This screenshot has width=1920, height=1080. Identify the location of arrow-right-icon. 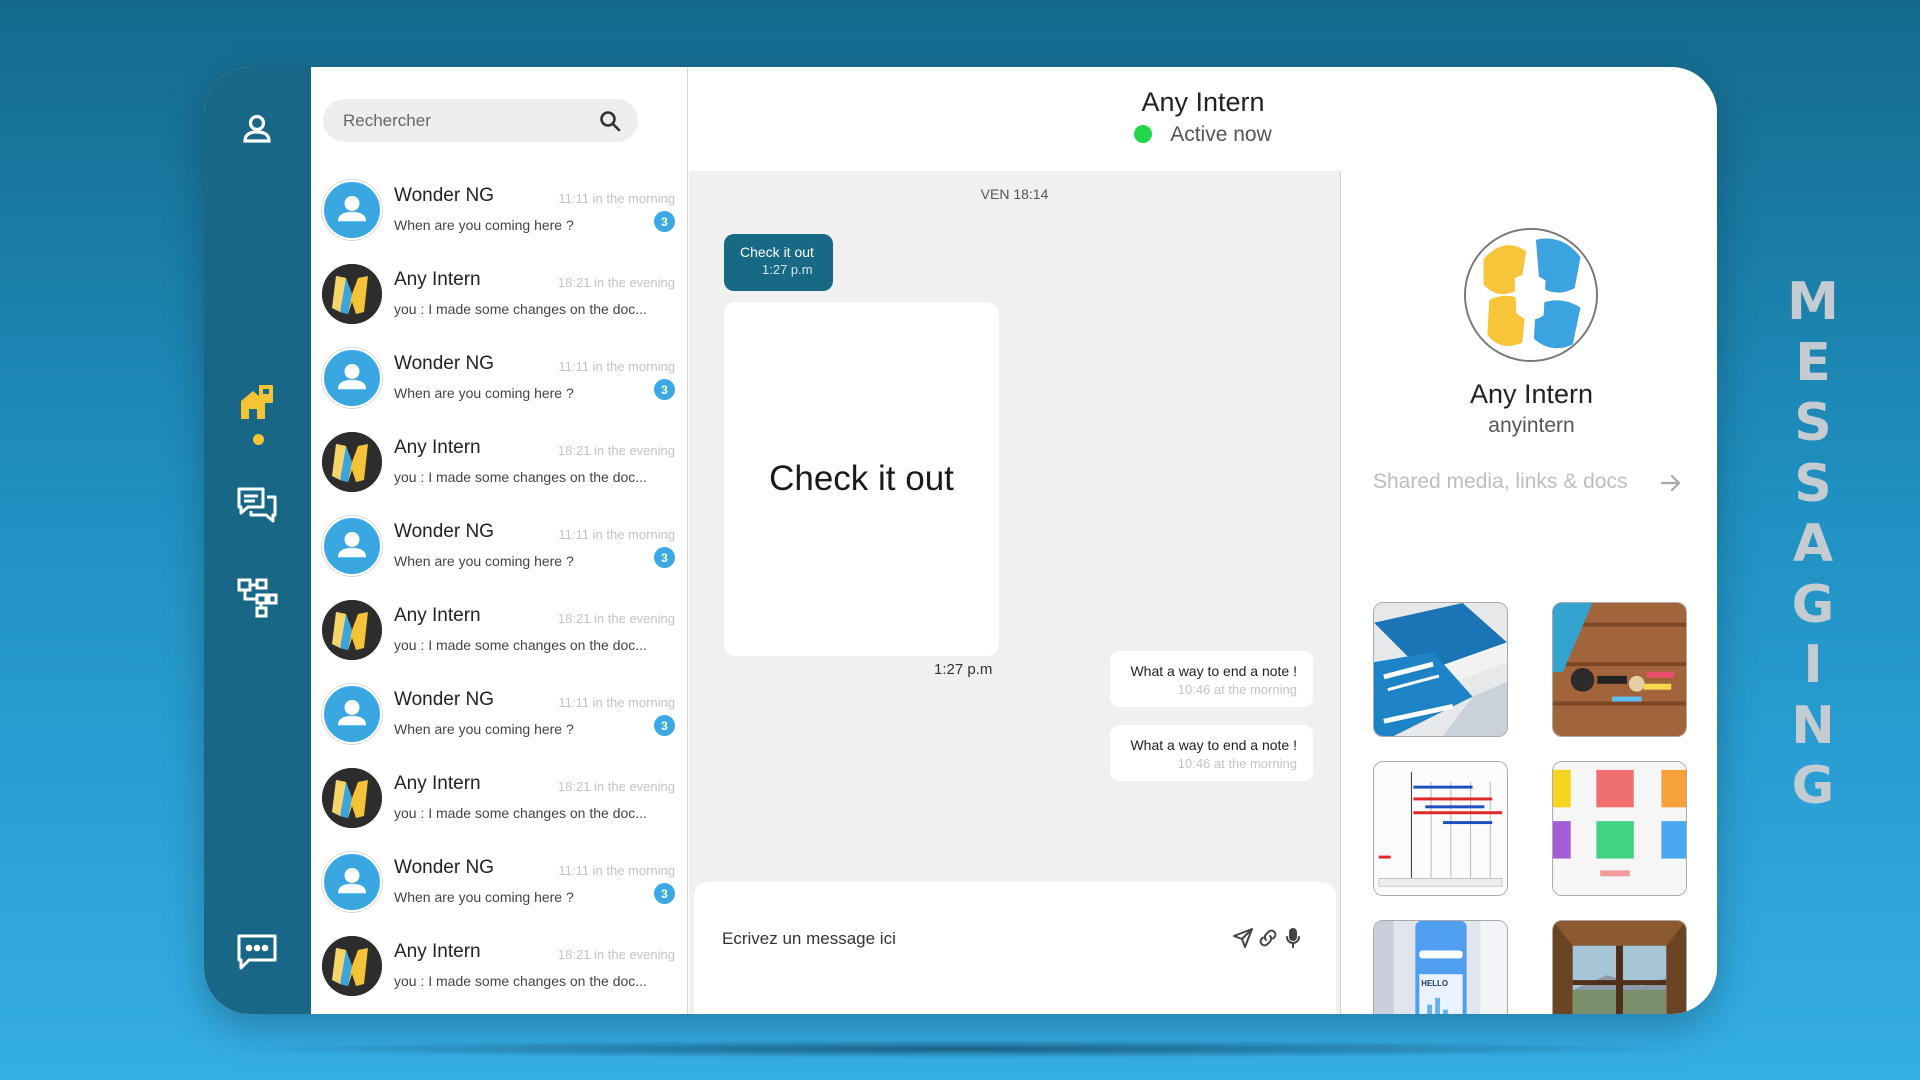
(1671, 483).